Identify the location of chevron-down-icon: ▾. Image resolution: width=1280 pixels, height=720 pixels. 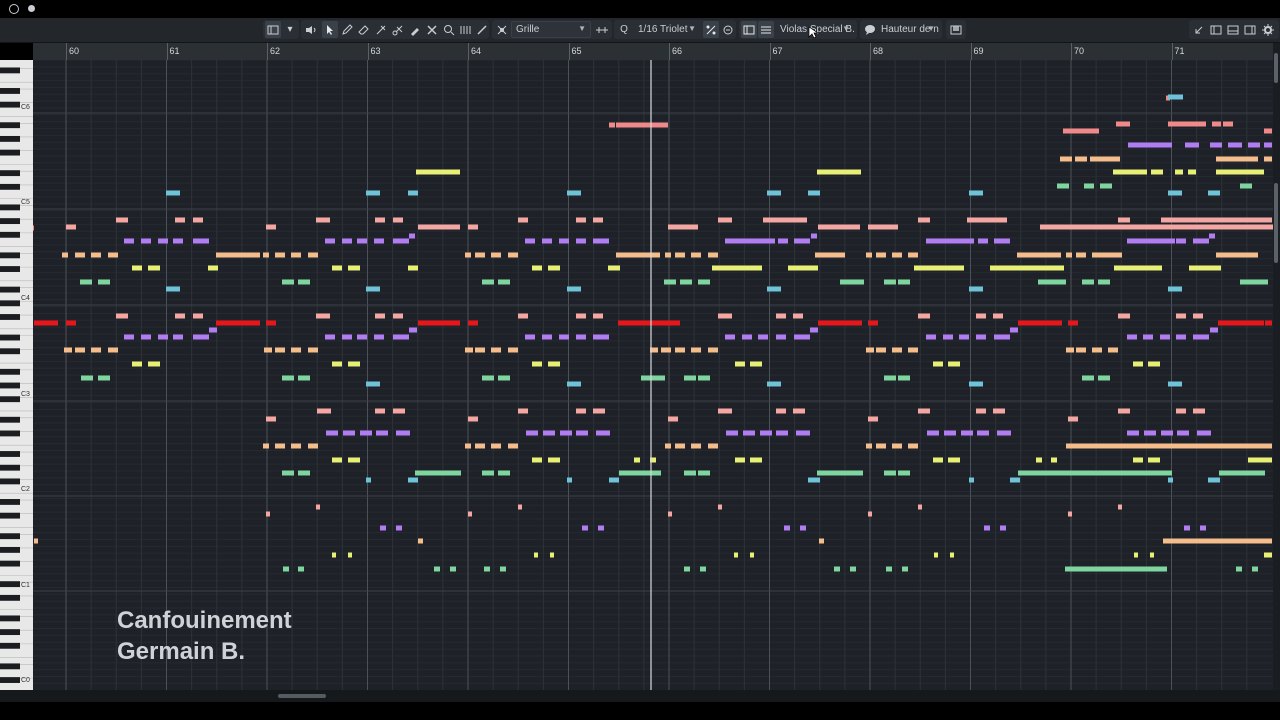
(290, 29).